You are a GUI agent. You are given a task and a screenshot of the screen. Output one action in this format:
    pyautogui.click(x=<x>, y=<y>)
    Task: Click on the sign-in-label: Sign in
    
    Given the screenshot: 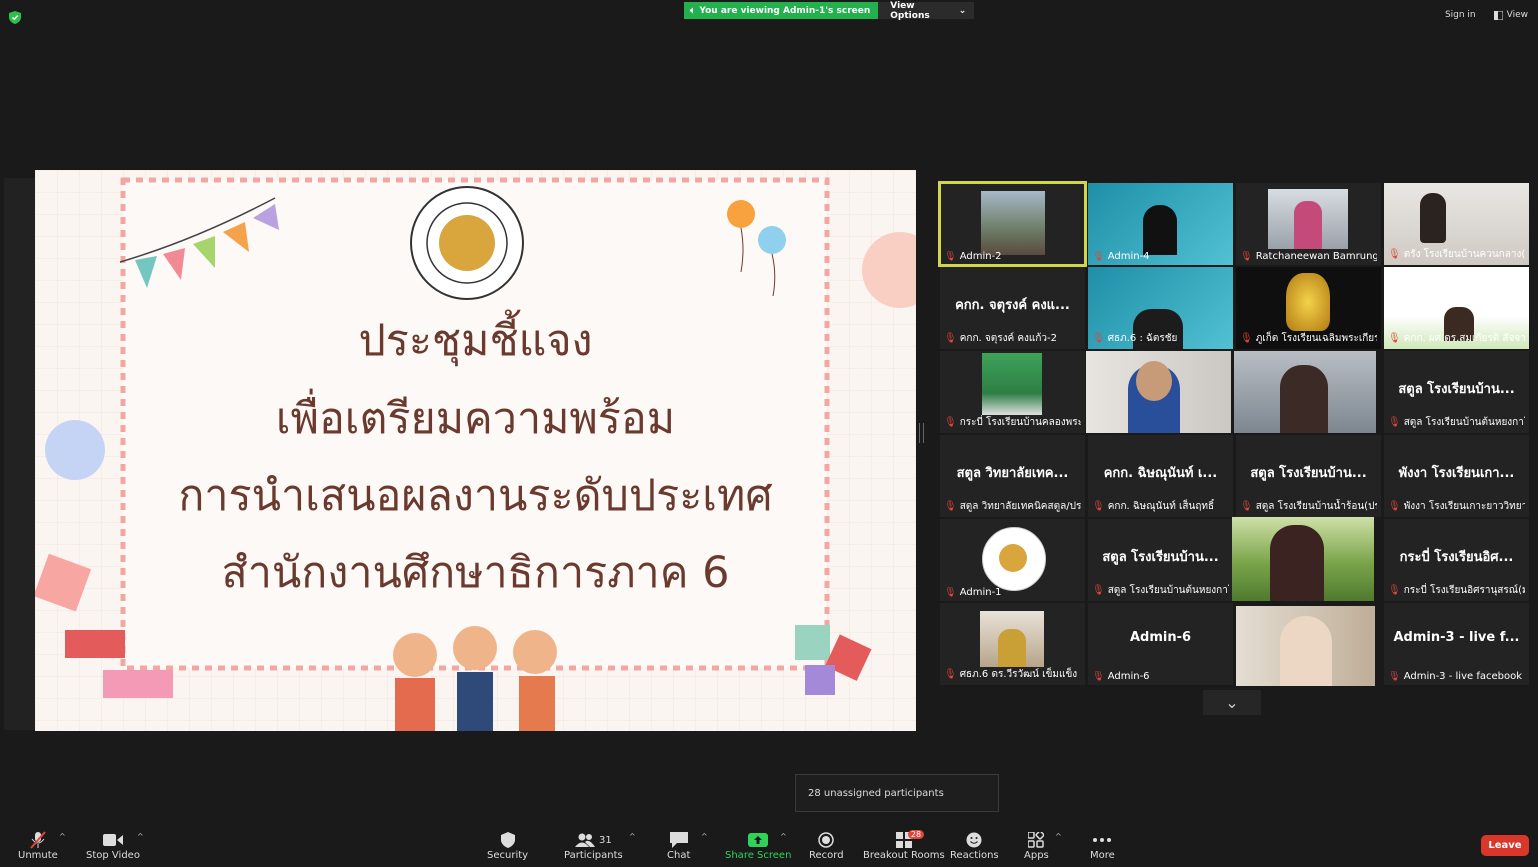 What is the action you would take?
    pyautogui.click(x=1460, y=15)
    